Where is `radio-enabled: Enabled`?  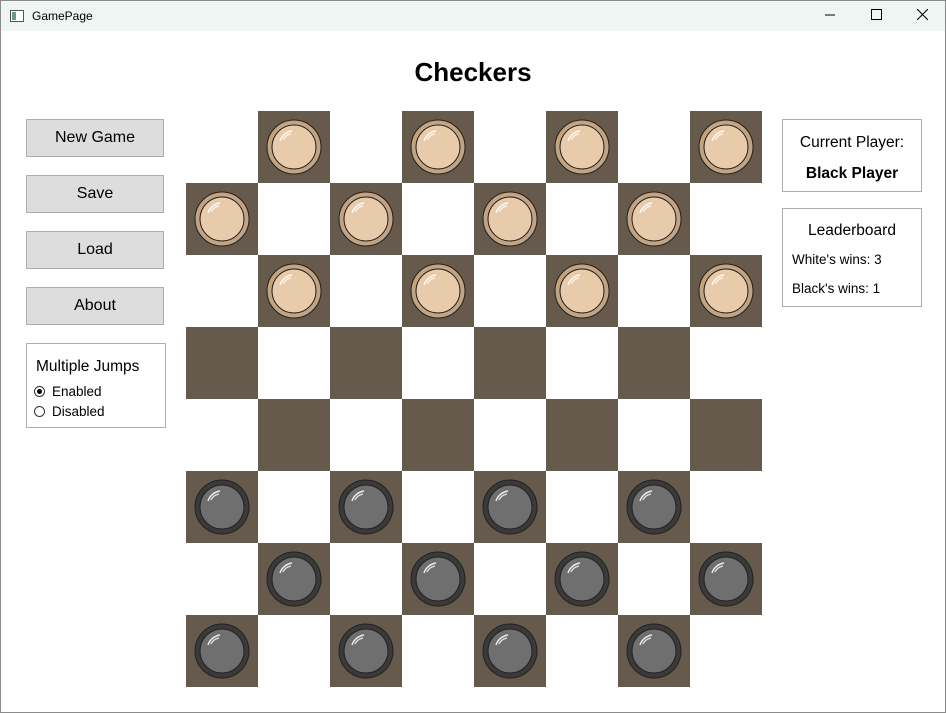
radio-enabled: Enabled is located at coordinates (68, 391).